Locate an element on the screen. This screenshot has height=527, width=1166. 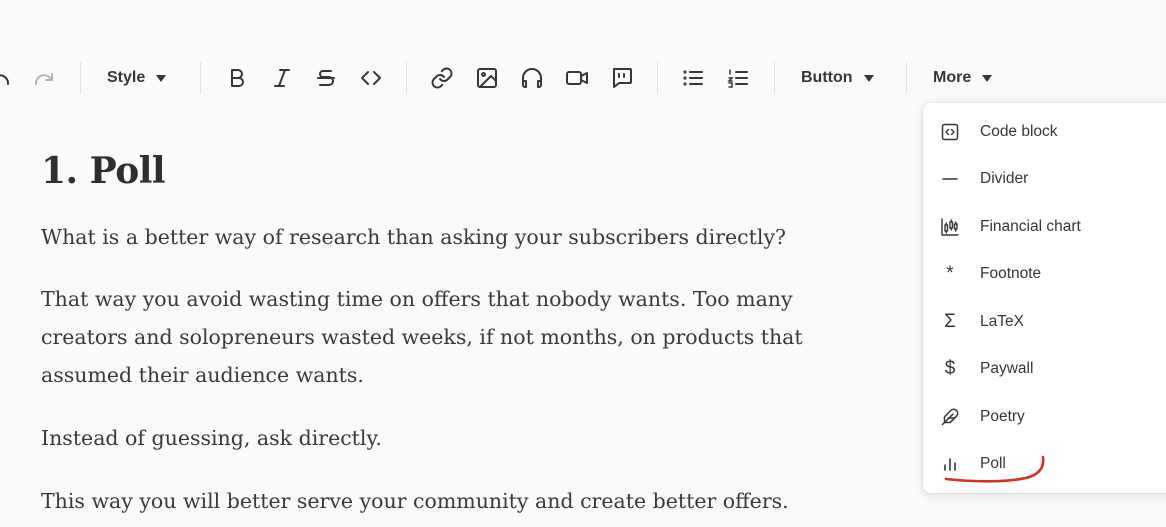
italic-icon is located at coordinates (282, 78).